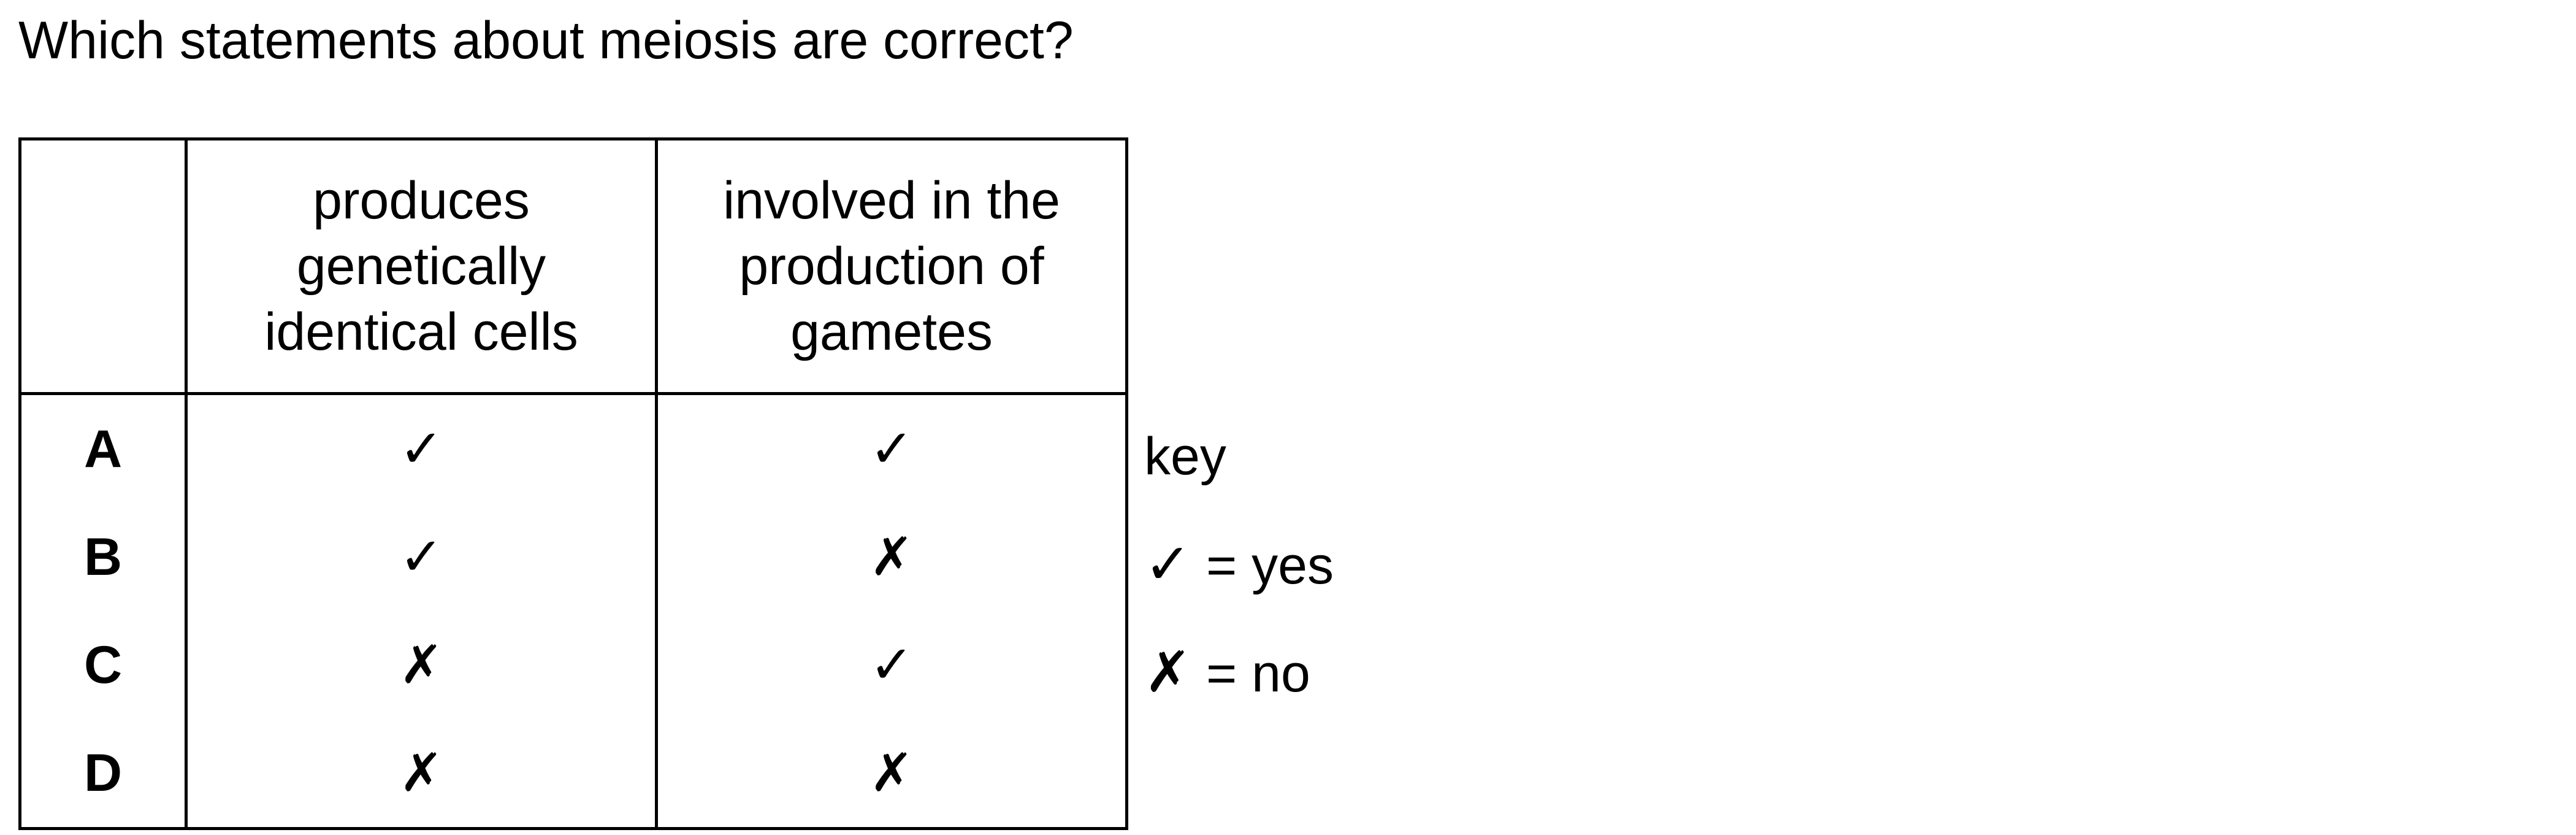  Describe the element at coordinates (1258, 673) in the screenshot. I see `key-no-label: = no` at that location.